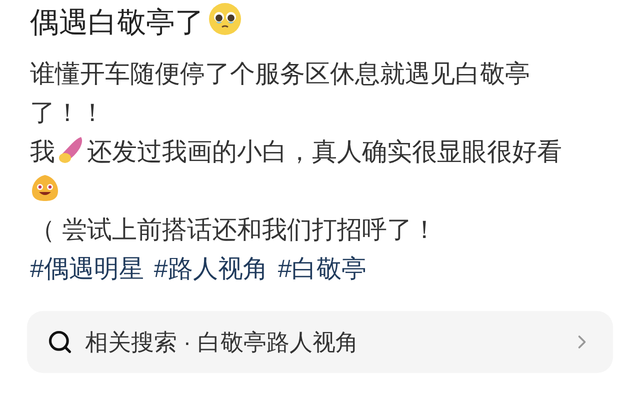 This screenshot has height=419, width=640. I want to click on search-icon, so click(60, 342).